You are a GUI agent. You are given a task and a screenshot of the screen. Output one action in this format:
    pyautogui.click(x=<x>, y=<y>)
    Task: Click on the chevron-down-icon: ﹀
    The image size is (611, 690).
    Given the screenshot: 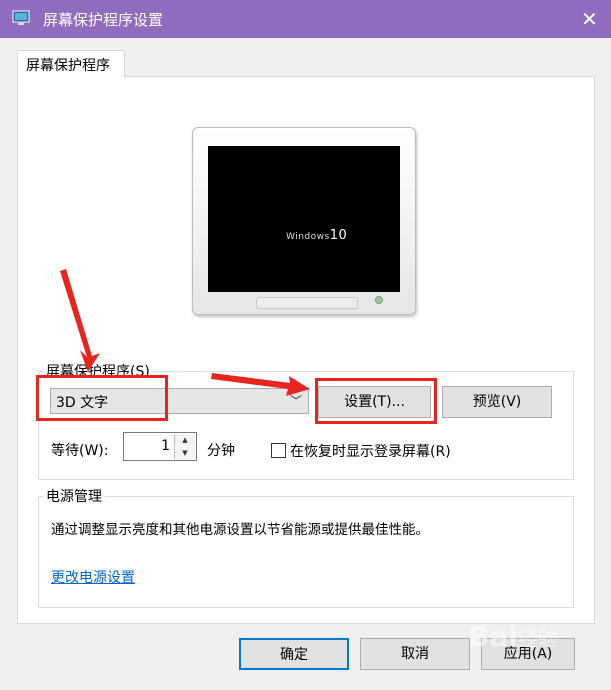 What is the action you would take?
    pyautogui.click(x=295, y=401)
    